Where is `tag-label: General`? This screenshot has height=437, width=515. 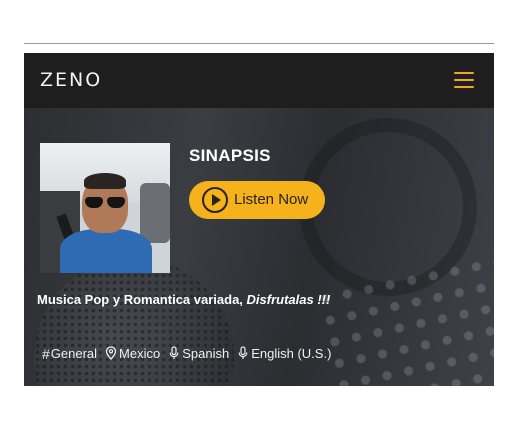 tag-label: General is located at coordinates (74, 353).